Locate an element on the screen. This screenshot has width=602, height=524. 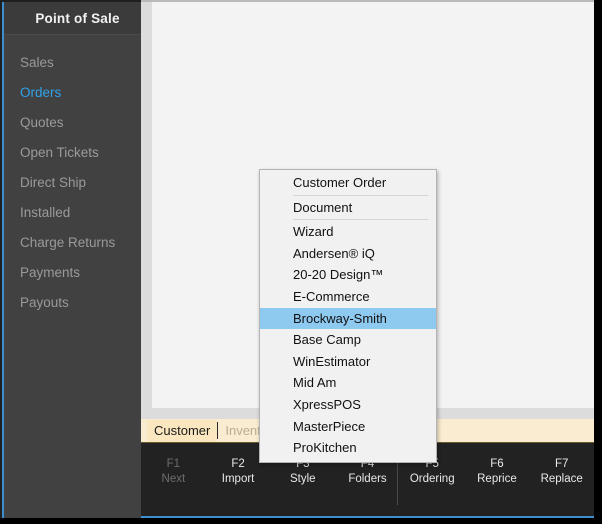
fkey-f1-next: F1 Next is located at coordinates (173, 486).